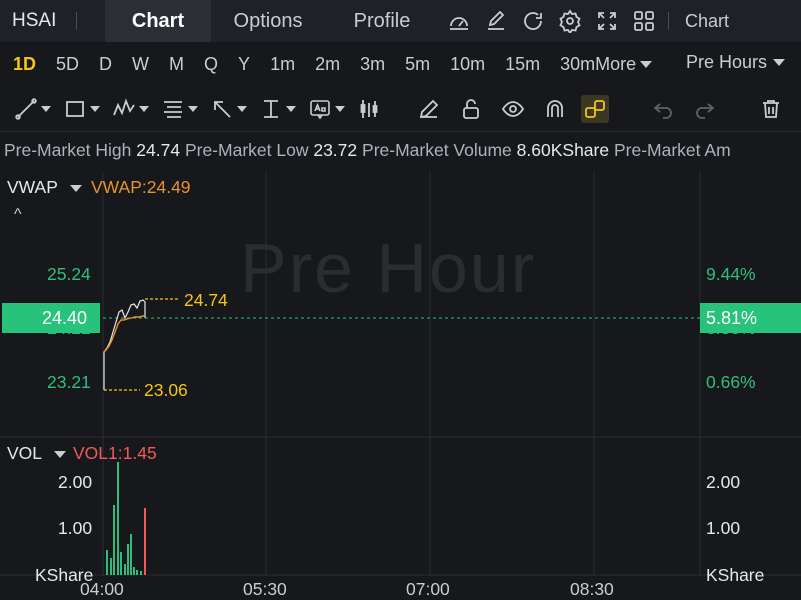 The height and width of the screenshot is (600, 801). I want to click on pattern-tool, so click(130, 109).